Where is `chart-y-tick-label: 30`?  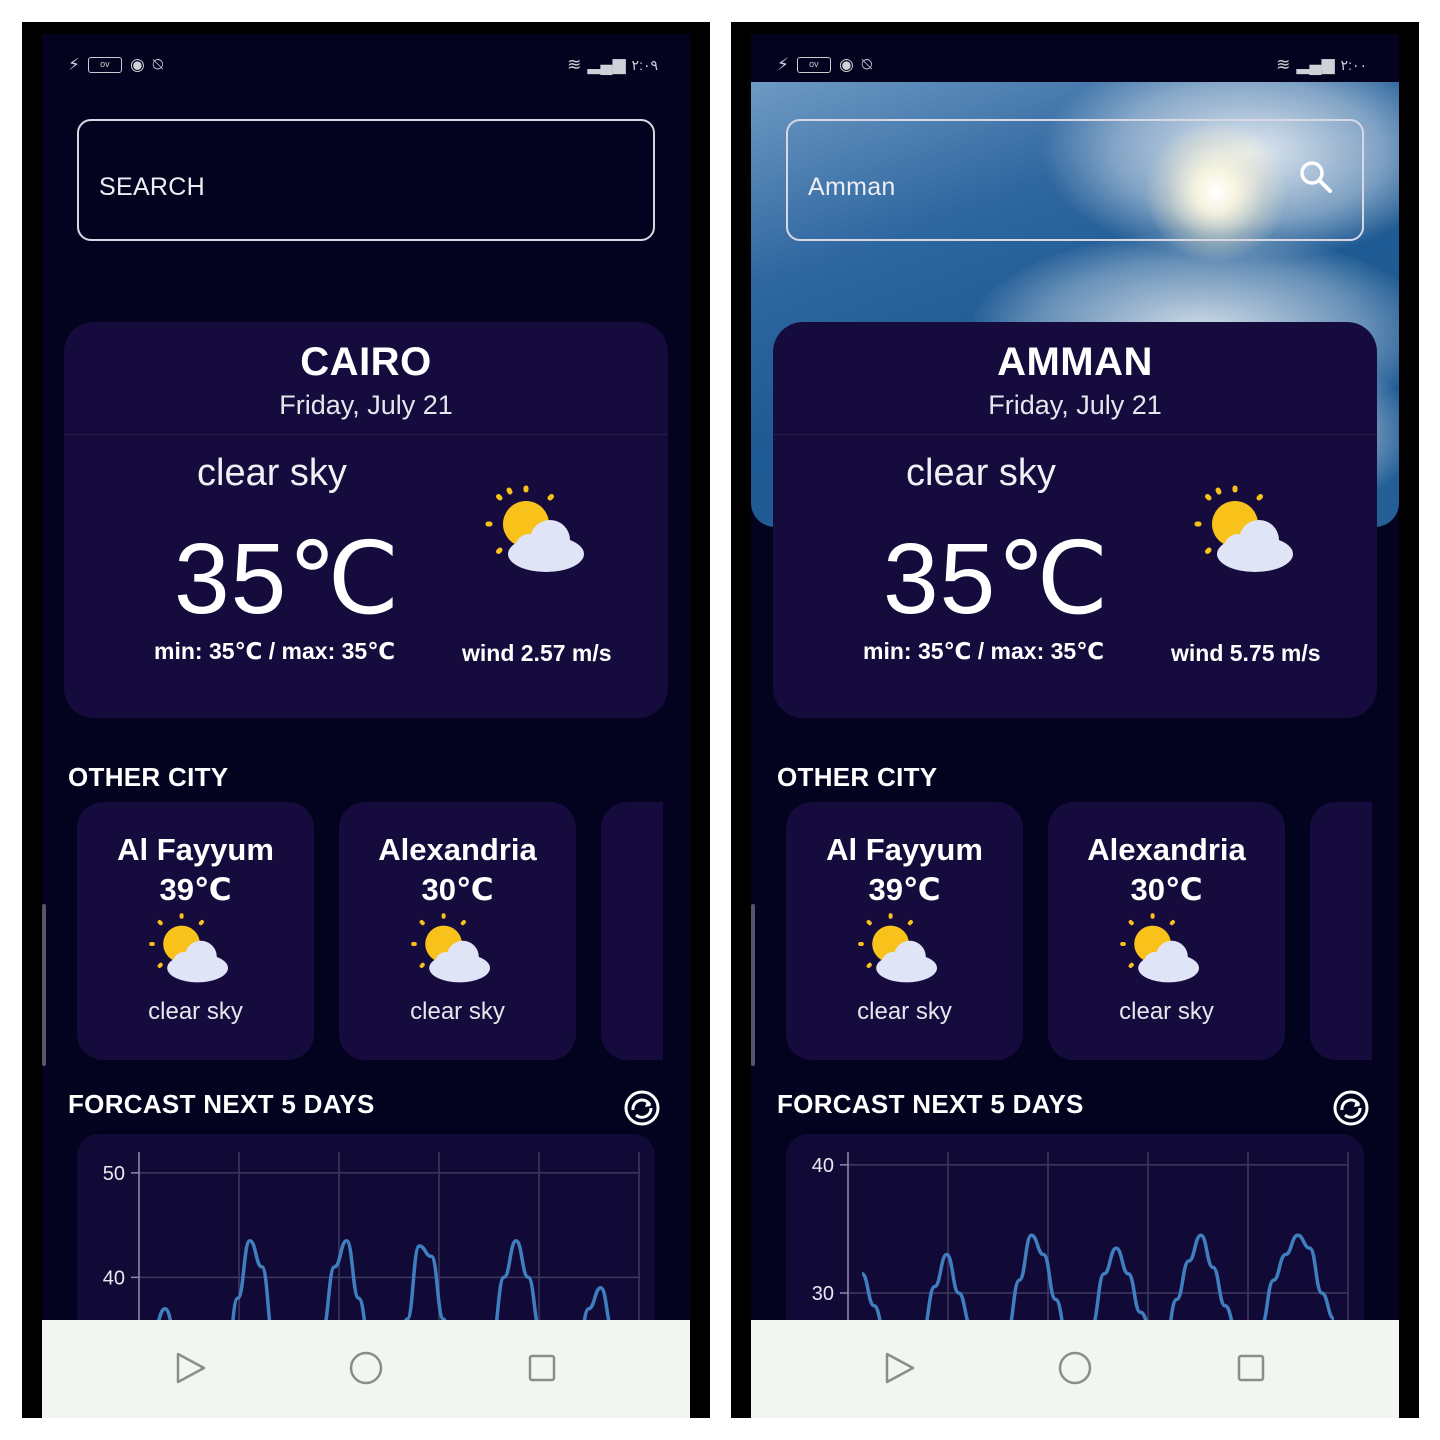
chart-y-tick-label: 30 is located at coordinates (823, 1294).